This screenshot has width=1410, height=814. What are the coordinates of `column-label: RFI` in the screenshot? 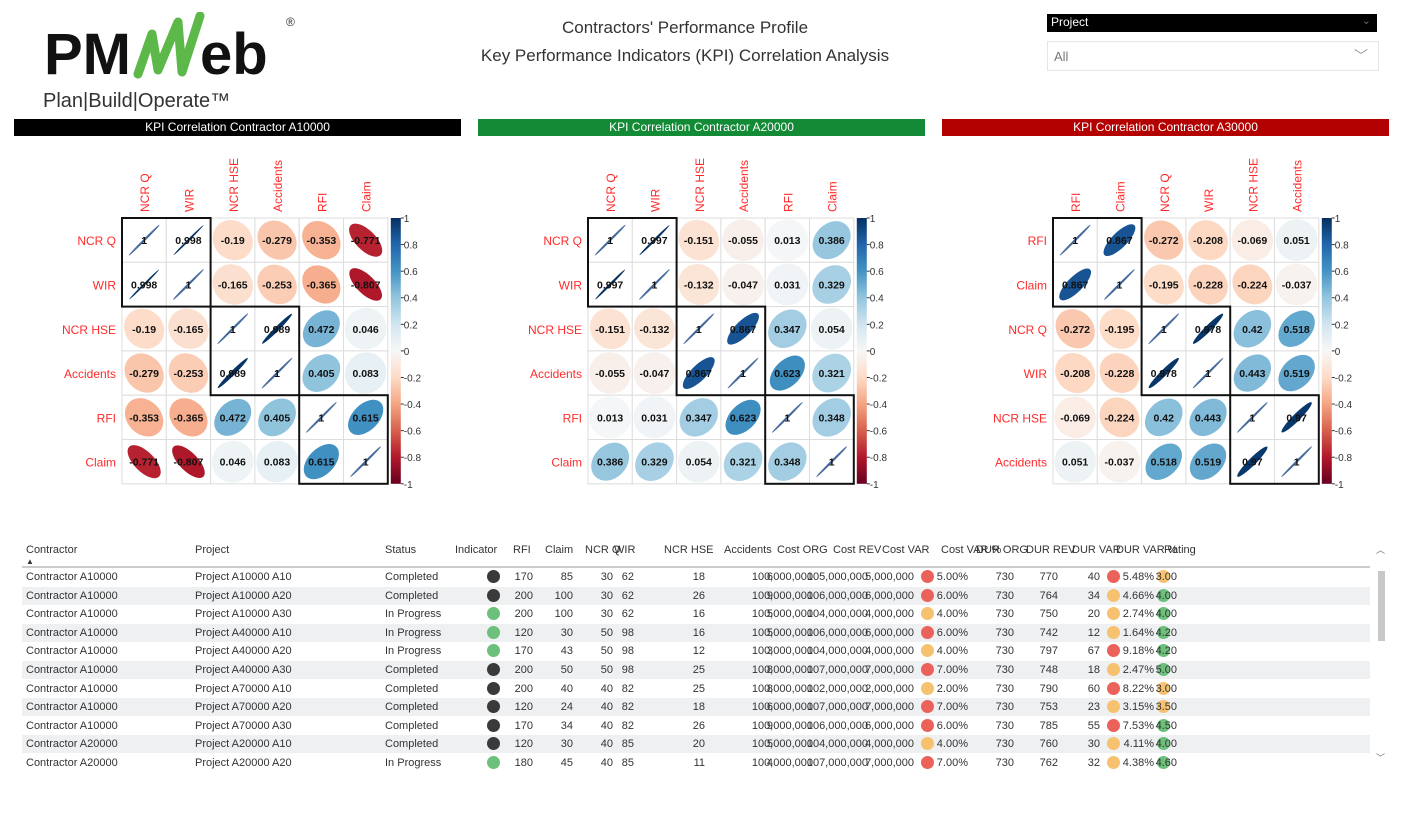 It's located at (788, 202).